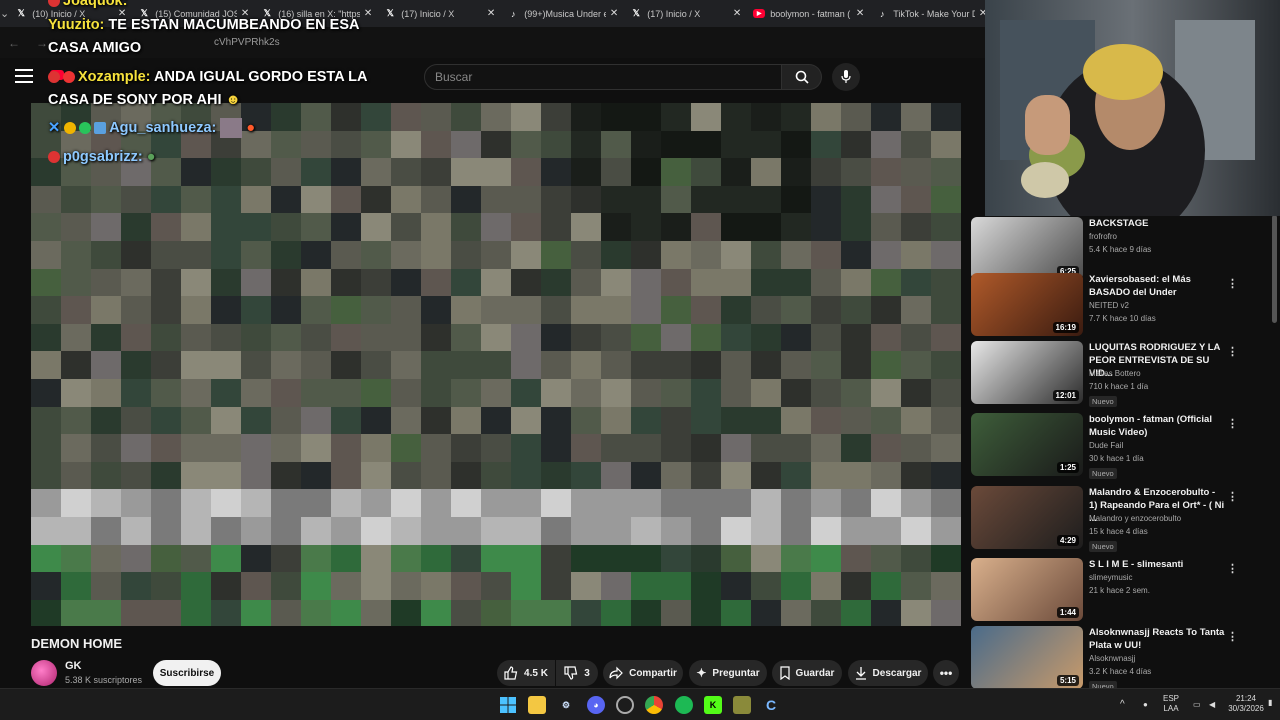 The height and width of the screenshot is (720, 1280). I want to click on channel-name: GK, so click(73, 666).